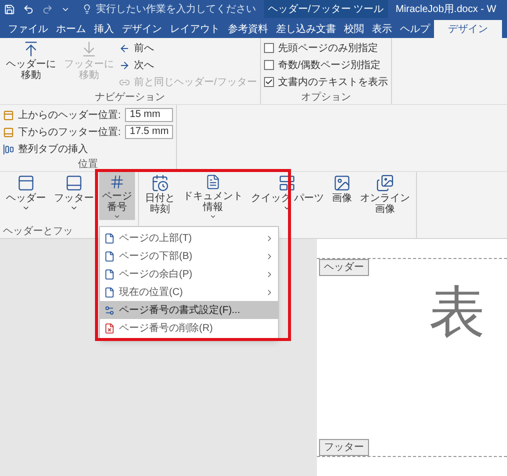 This screenshot has height=476, width=507. What do you see at coordinates (306, 29) in the screenshot?
I see `ribbon-tab: 差し込み文書` at bounding box center [306, 29].